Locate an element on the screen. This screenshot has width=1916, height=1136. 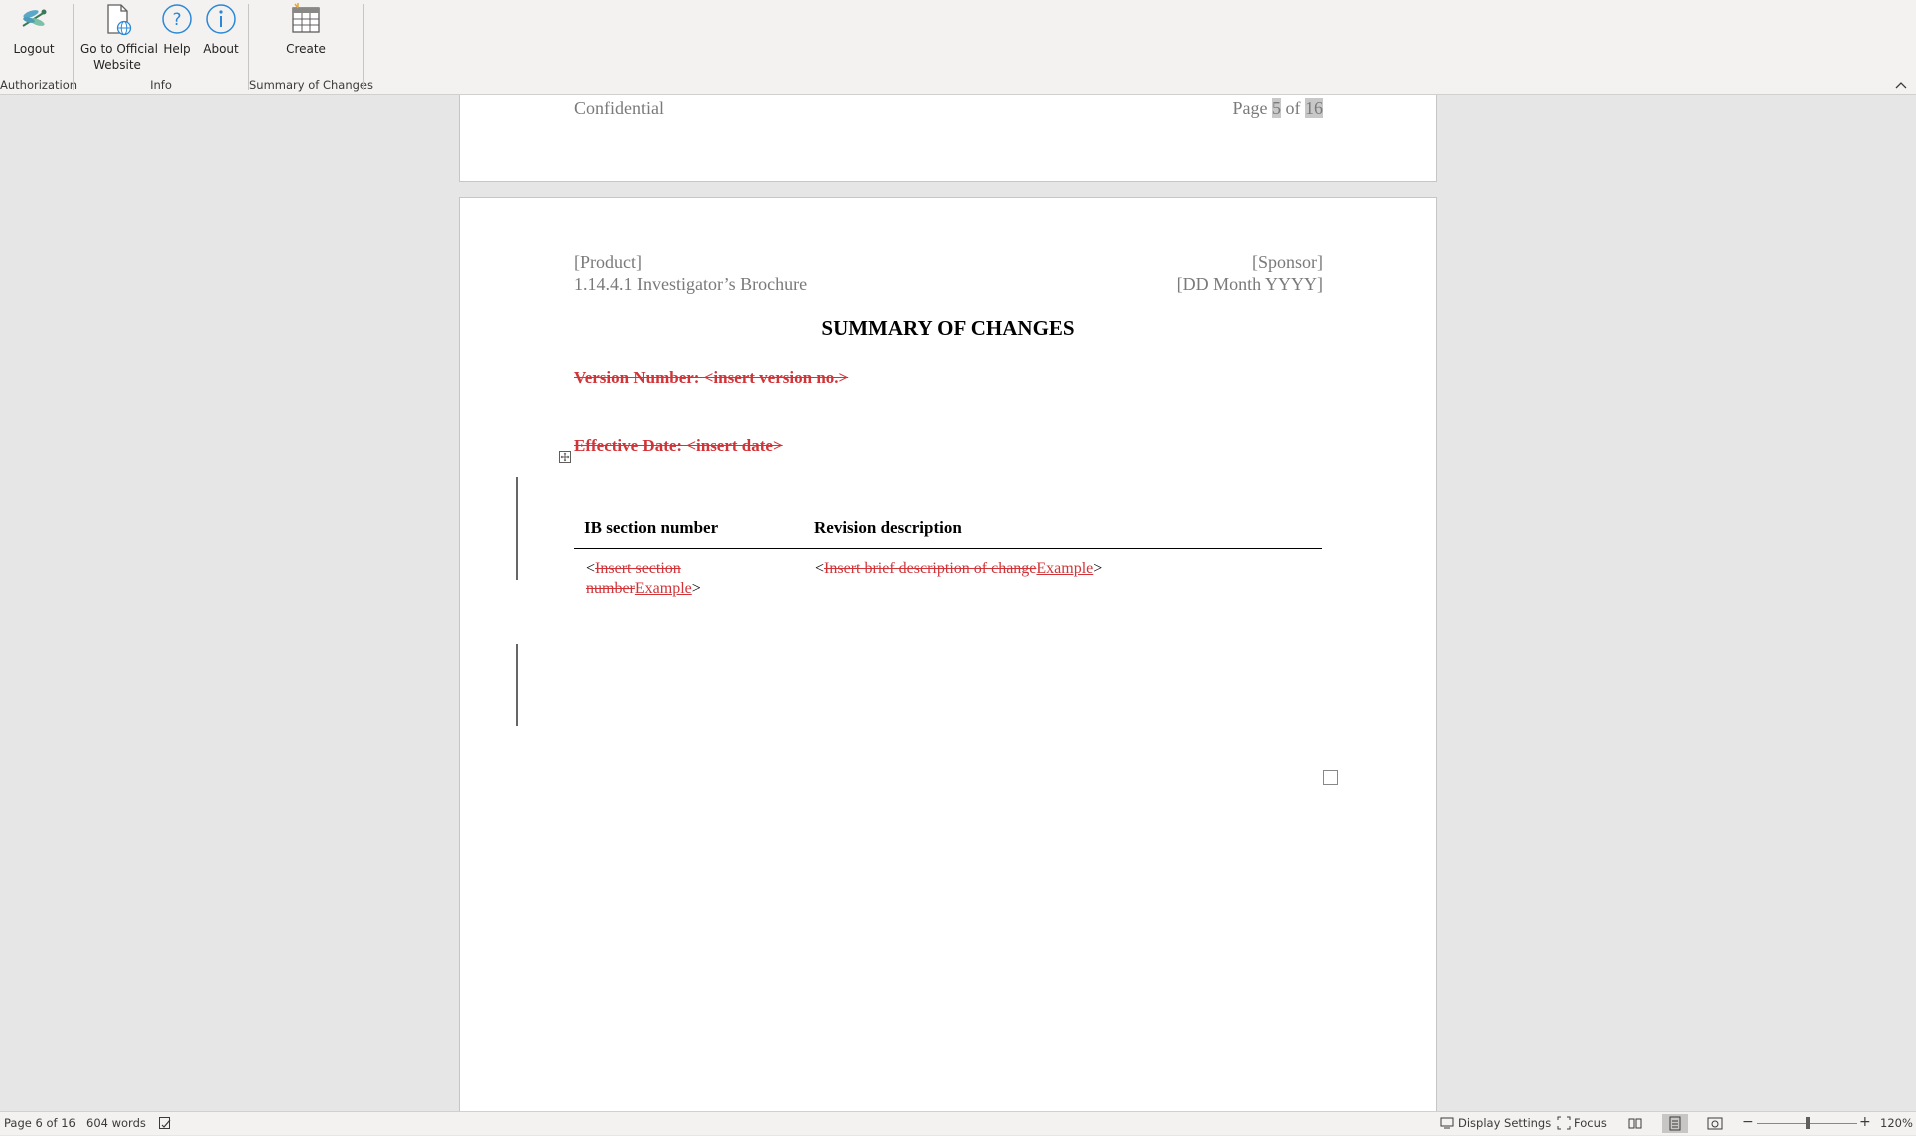
official-website-label-1: Go to Official is located at coordinates (119, 49).